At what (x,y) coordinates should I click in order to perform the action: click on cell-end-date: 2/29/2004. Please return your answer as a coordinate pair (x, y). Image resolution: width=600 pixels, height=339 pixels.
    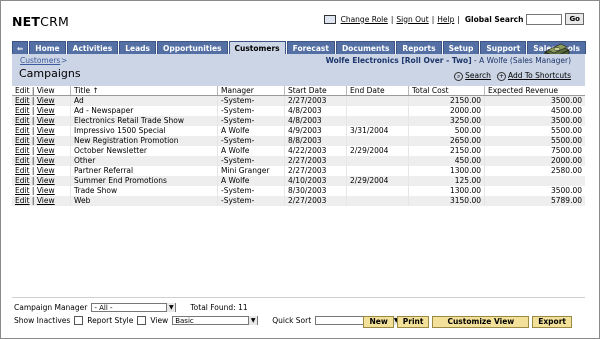
    Looking at the image, I should click on (377, 151).